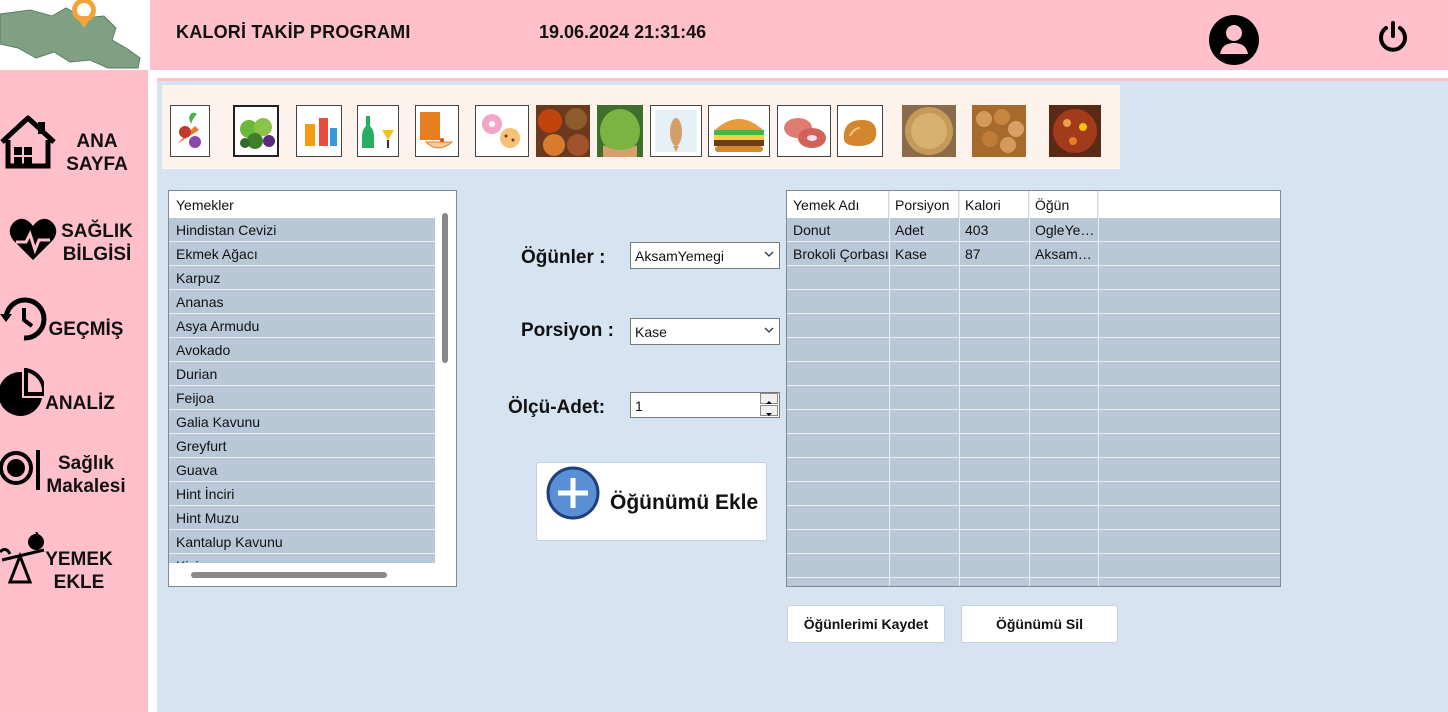 This screenshot has width=1448, height=712. I want to click on portion-select-value: Kase, so click(651, 332).